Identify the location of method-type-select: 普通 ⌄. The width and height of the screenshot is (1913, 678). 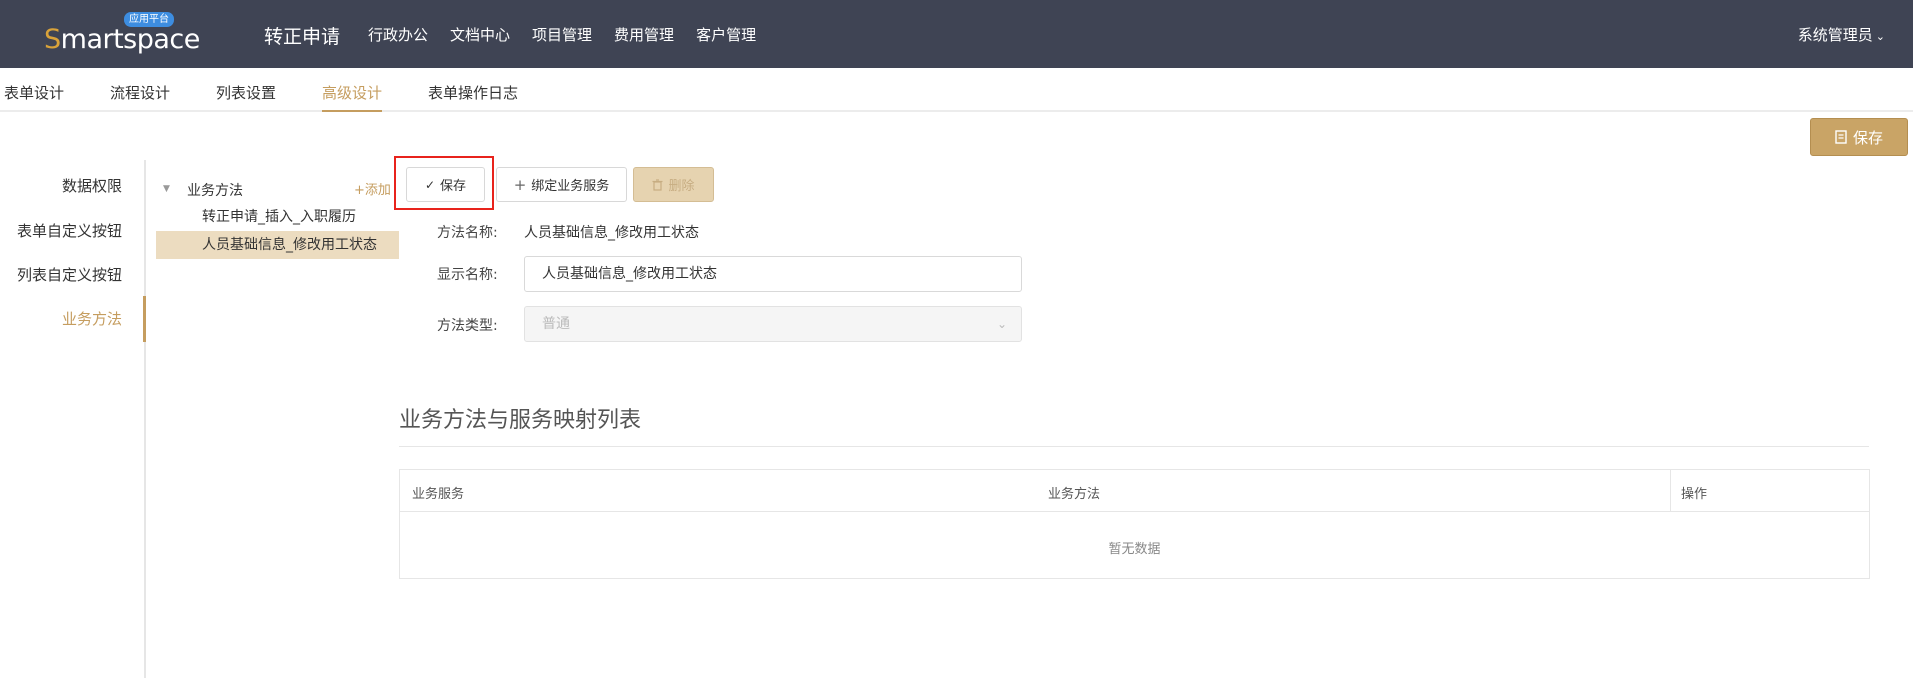
(773, 324).